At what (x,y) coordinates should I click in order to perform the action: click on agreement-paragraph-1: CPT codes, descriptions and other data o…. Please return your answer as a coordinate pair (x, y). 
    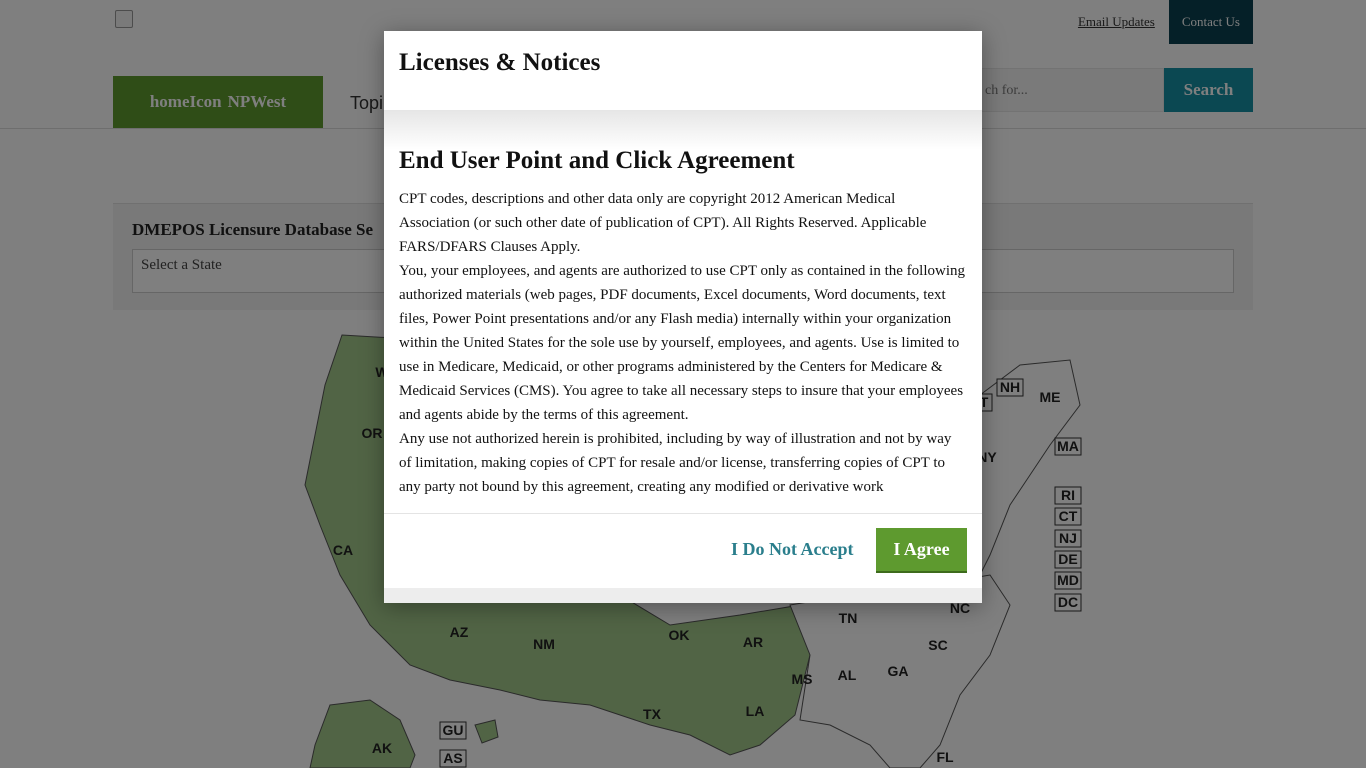
    Looking at the image, I should click on (663, 223).